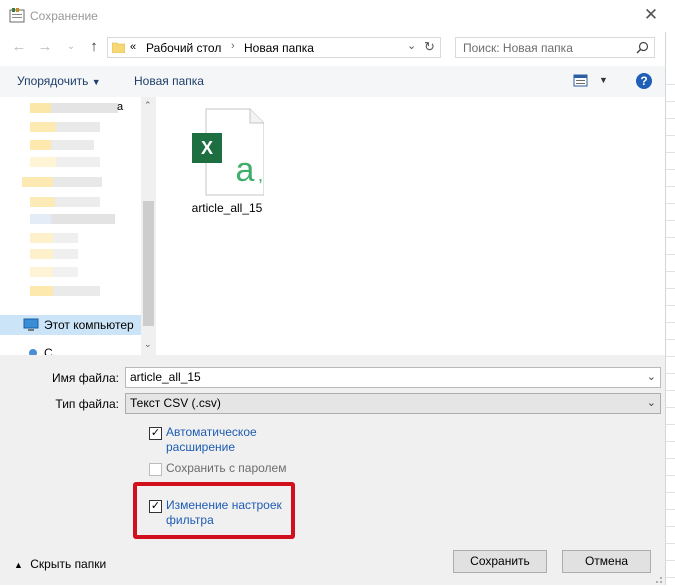 The image size is (675, 587). Describe the element at coordinates (393, 403) in the screenshot. I see `filetype-select: Текст CSV (.csv) ⌄` at that location.